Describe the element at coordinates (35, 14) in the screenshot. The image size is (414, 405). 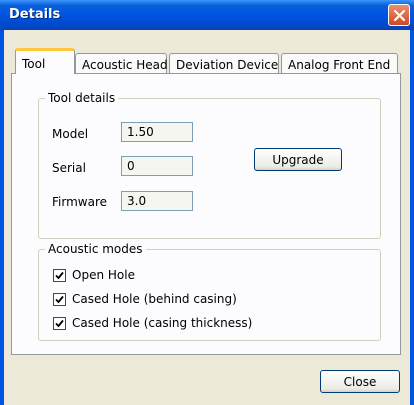
I see `window-title: Details` at that location.